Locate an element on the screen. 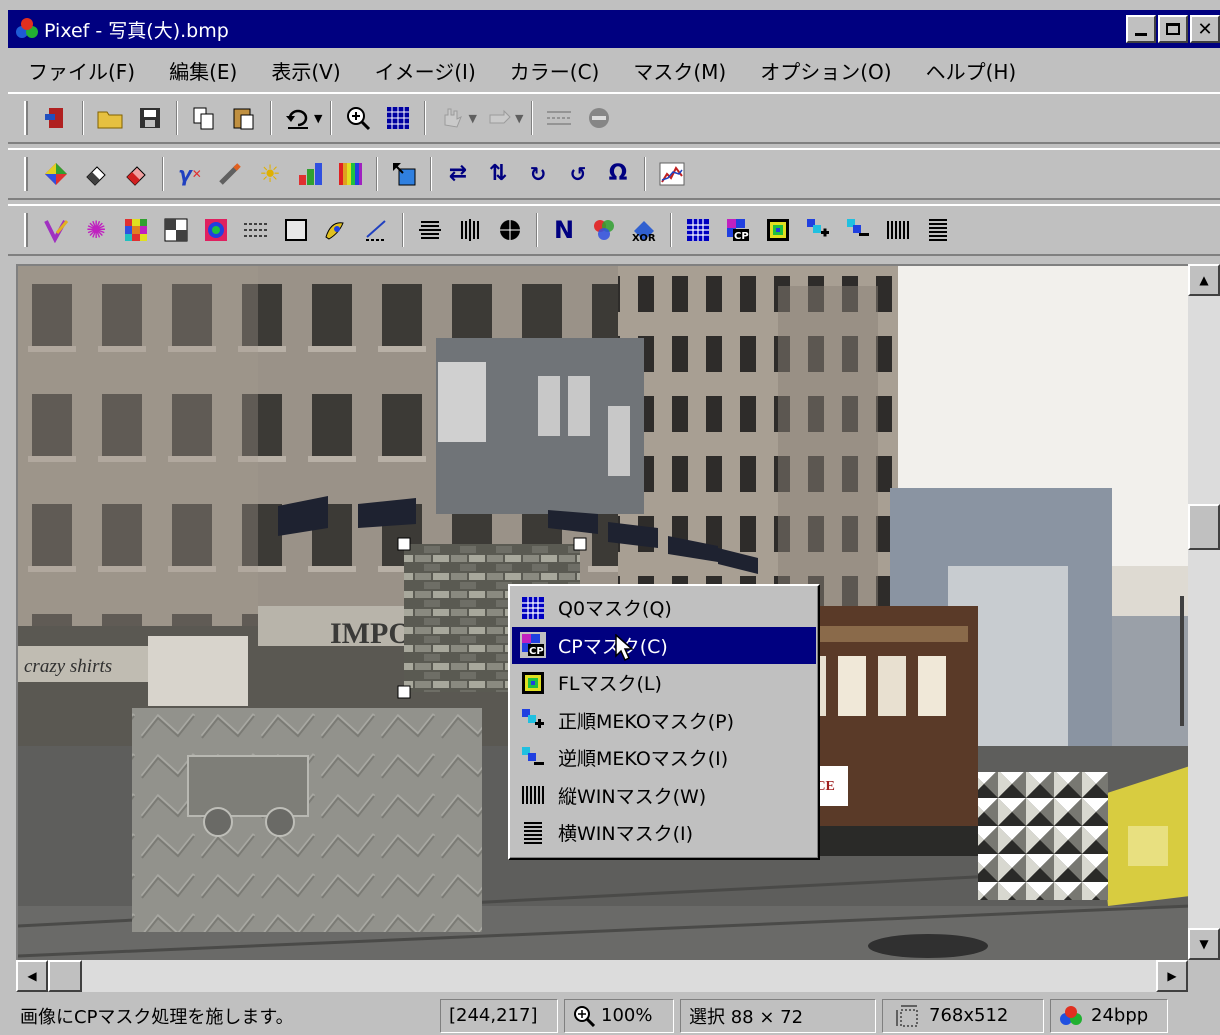 The width and height of the screenshot is (1220, 1035). meko-minus-icon is located at coordinates (858, 230).